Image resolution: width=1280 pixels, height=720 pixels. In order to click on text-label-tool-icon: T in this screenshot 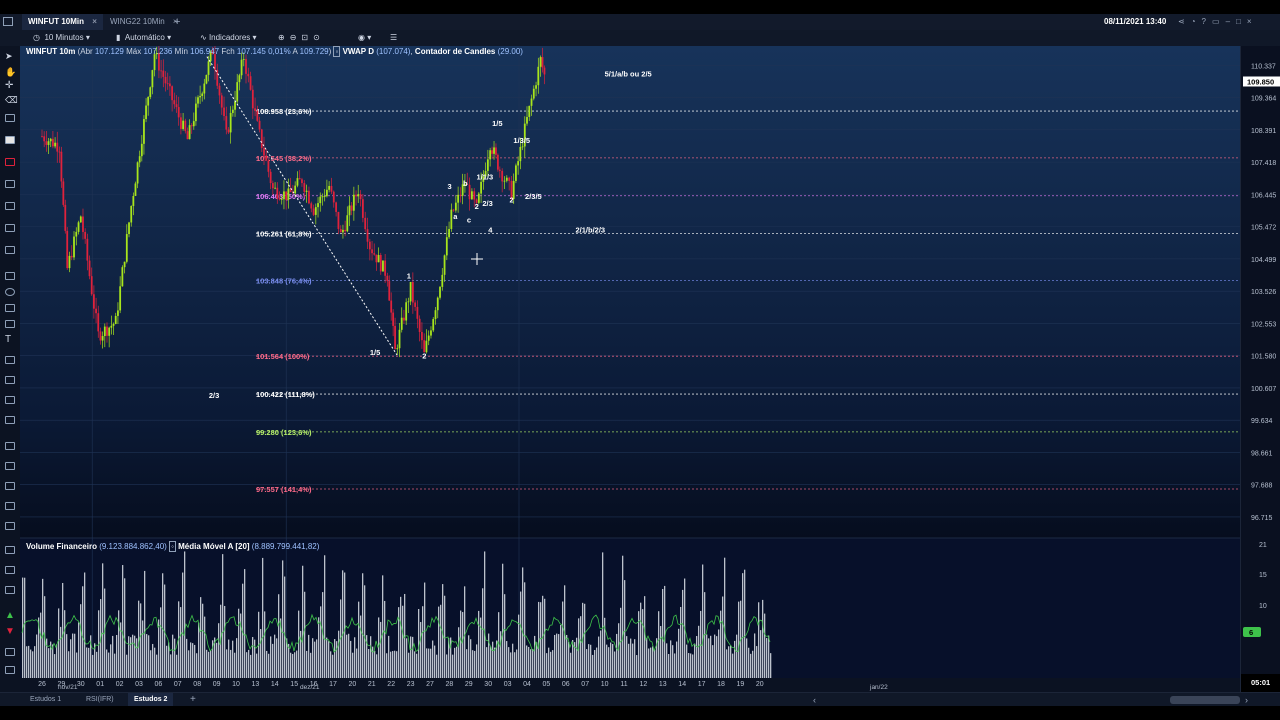, I will do `click(10, 340)`.